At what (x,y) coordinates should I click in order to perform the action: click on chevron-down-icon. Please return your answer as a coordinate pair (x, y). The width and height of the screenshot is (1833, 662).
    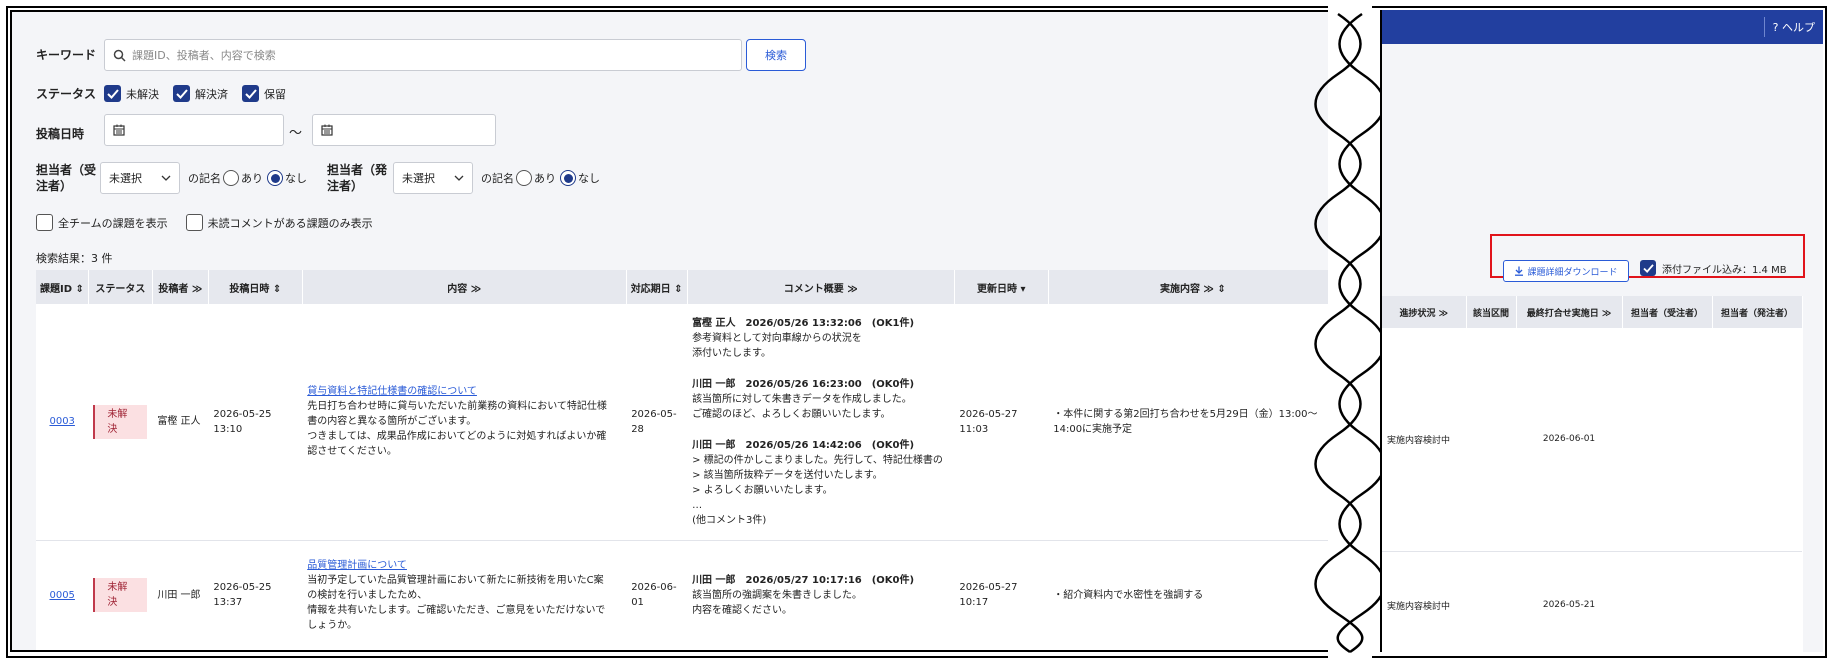
    Looking at the image, I should click on (459, 178).